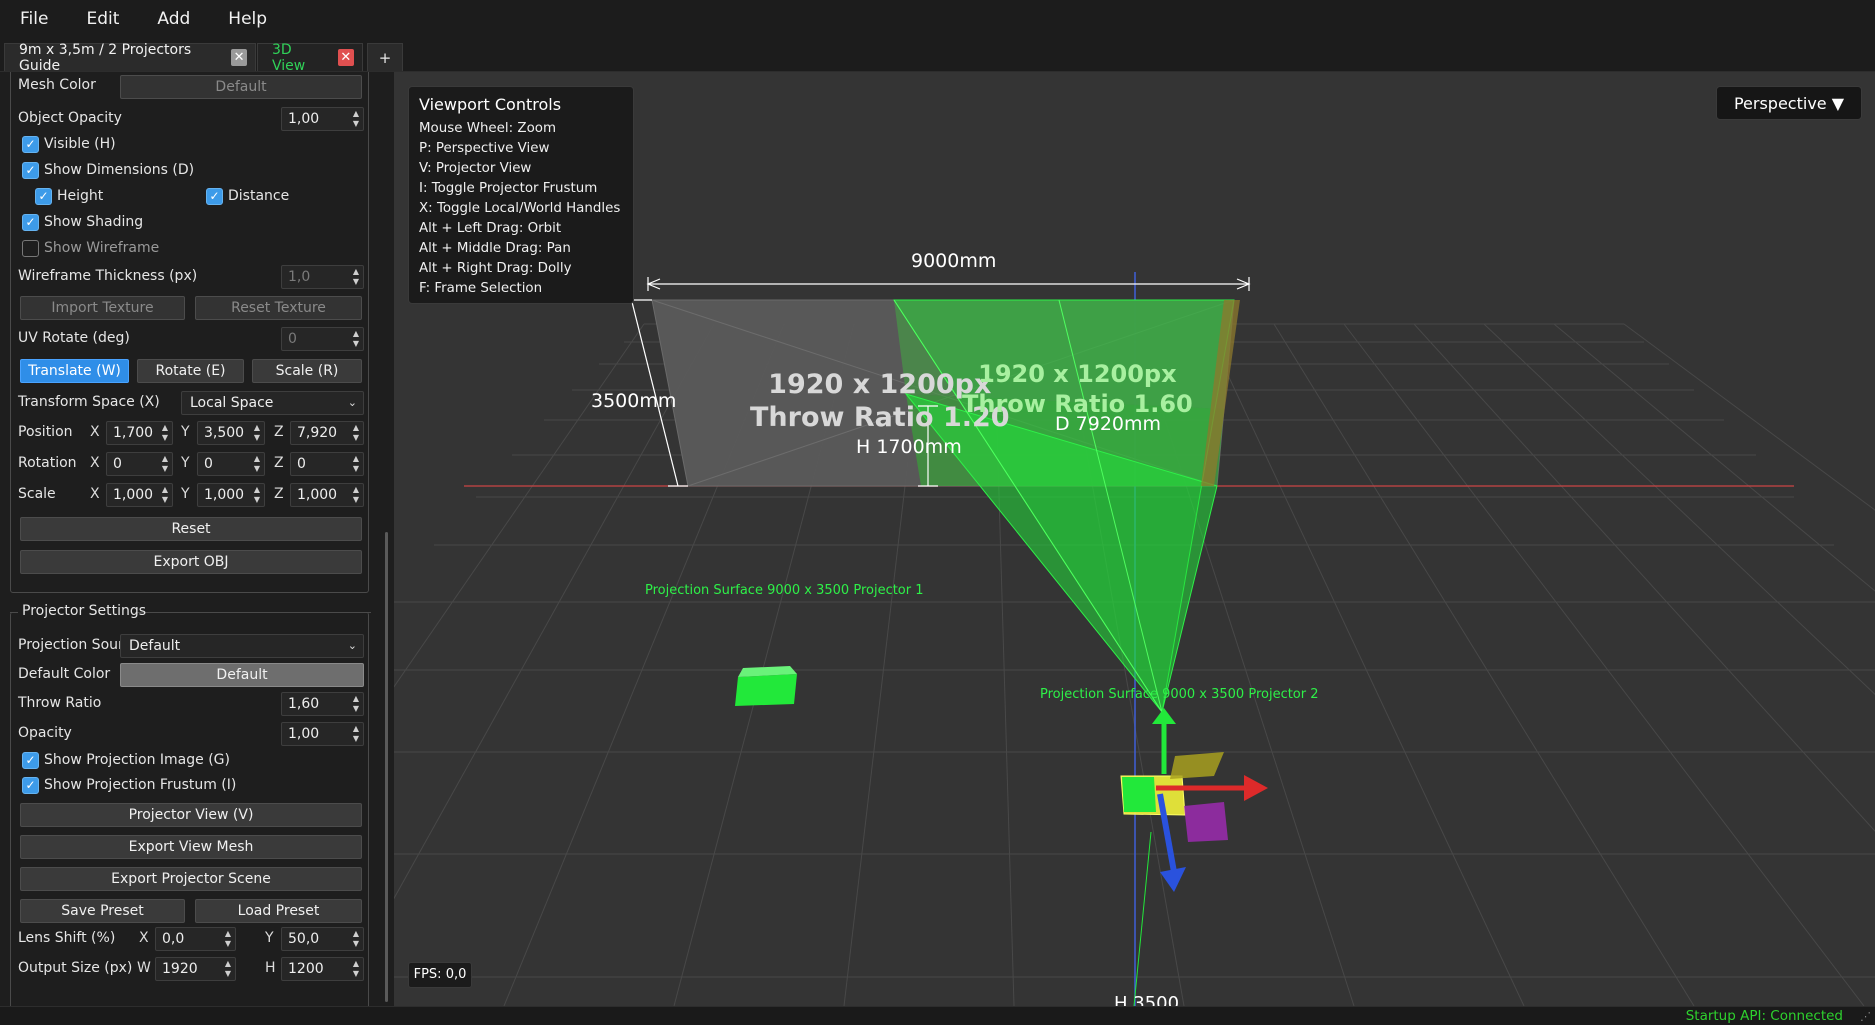 This screenshot has height=1025, width=1875. What do you see at coordinates (322, 339) in the screenshot?
I see `uv-rotate-spinbox: 0 ▲ ▼` at bounding box center [322, 339].